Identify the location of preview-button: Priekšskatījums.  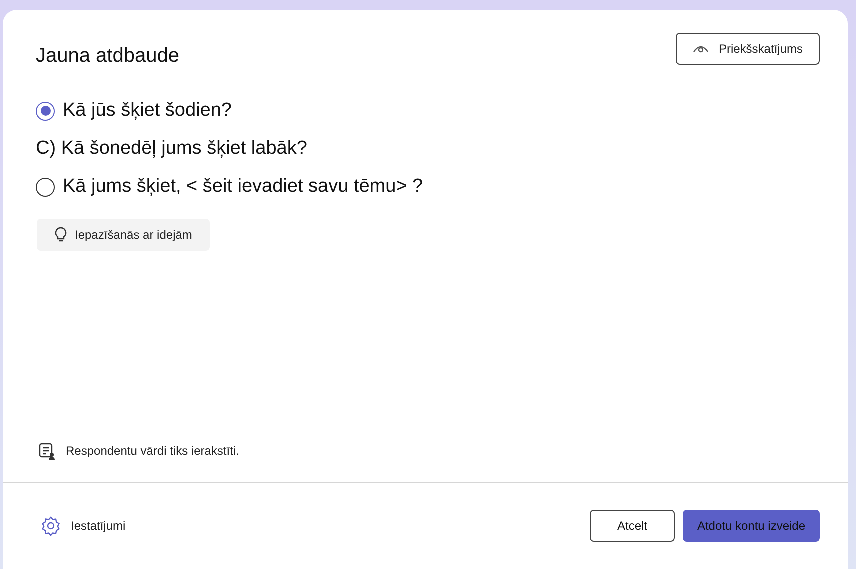
(748, 49).